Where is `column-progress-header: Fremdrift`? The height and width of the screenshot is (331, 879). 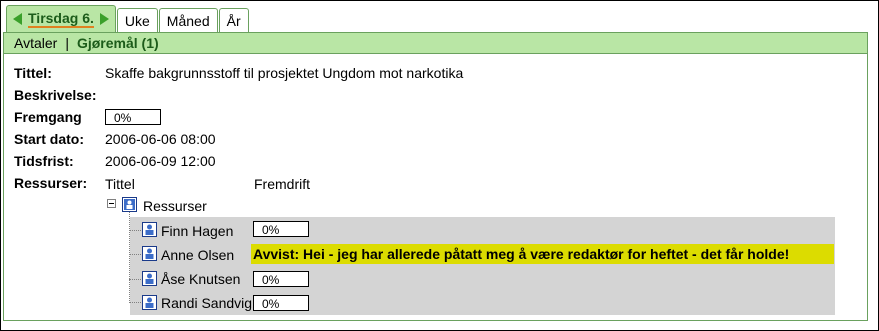 column-progress-header: Fremdrift is located at coordinates (282, 184).